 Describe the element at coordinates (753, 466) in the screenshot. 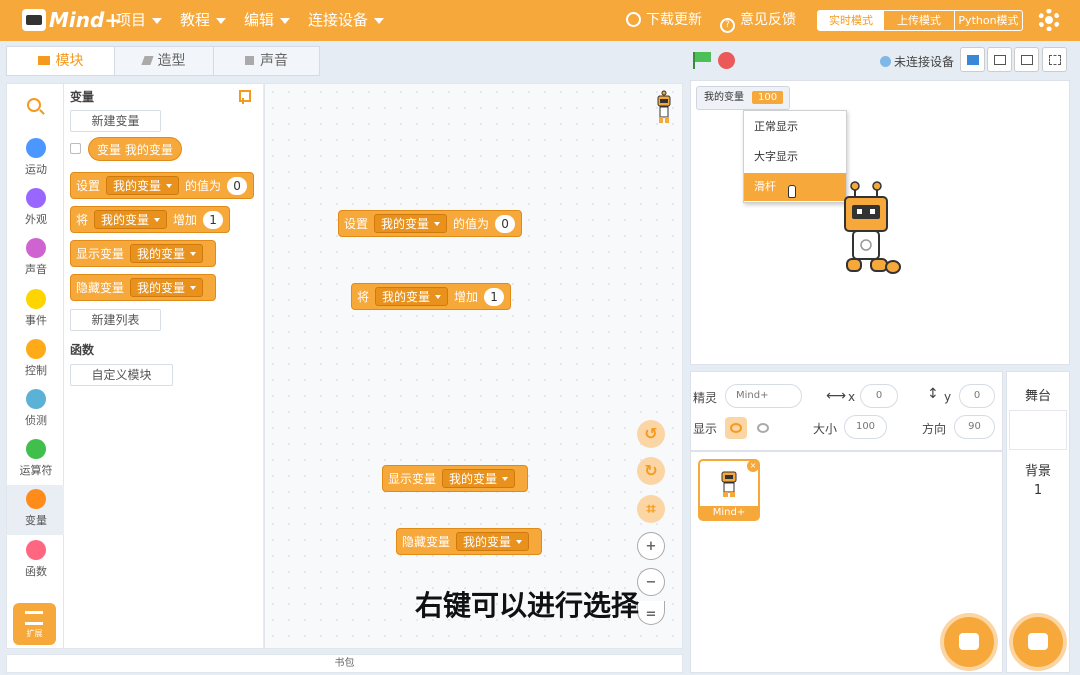

I see `delete-sprite-icon: ×` at that location.